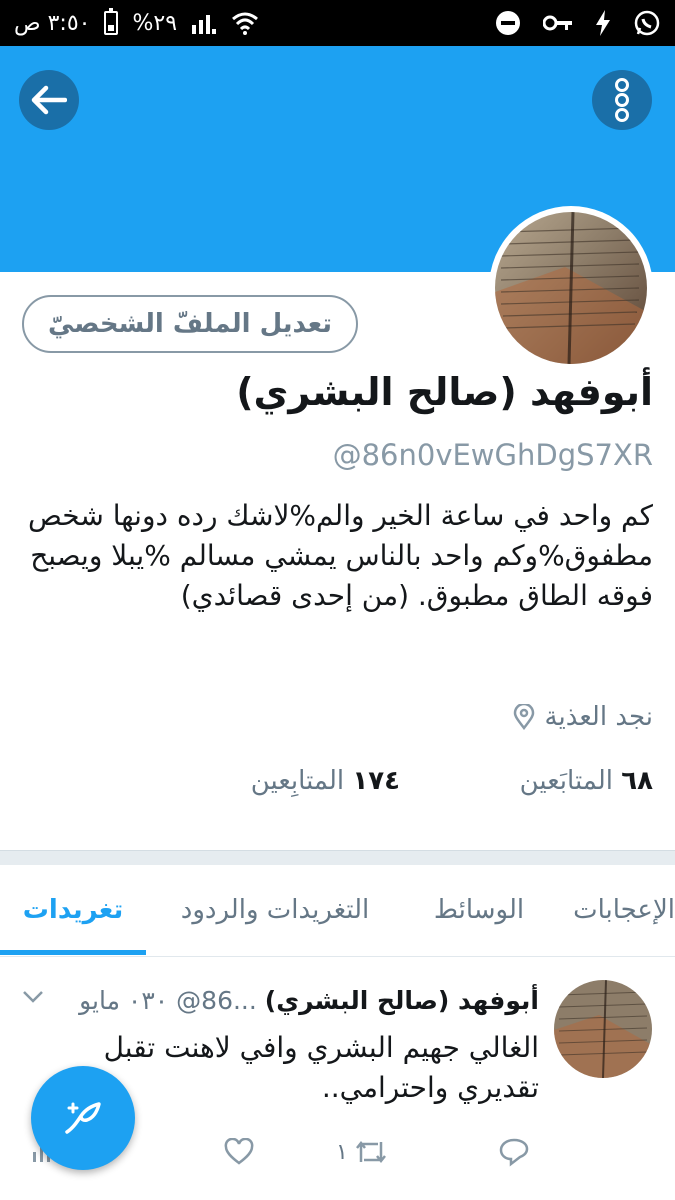  I want to click on tab-likes: الإعجابات, so click(614, 910).